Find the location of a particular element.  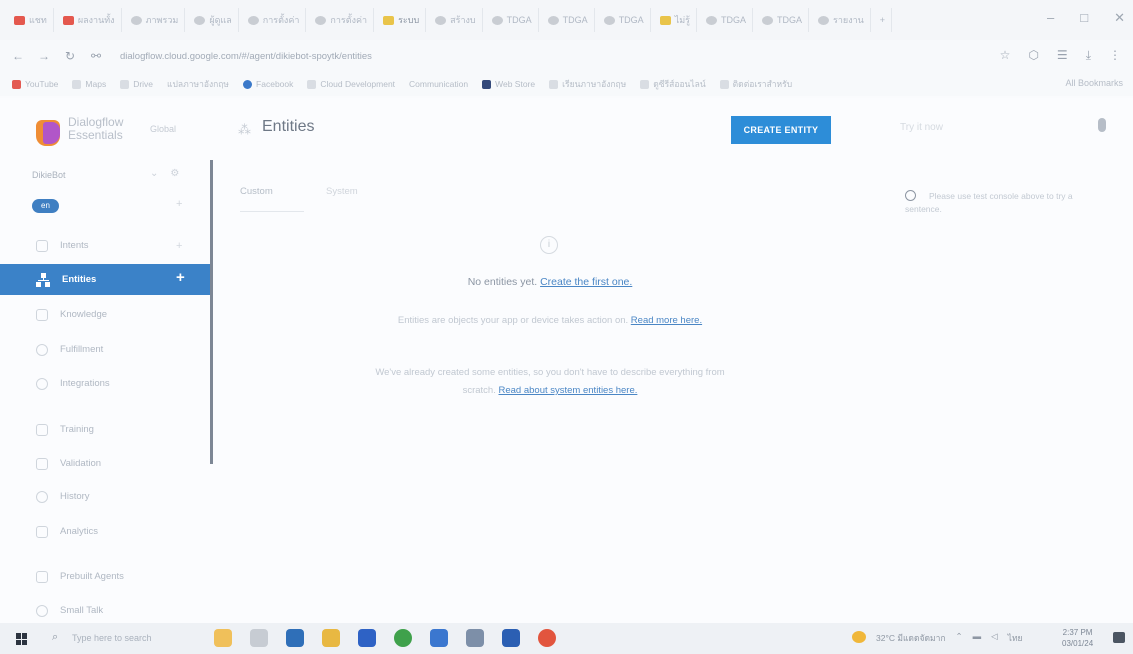

sidebar-item-knowledge: Knowledge is located at coordinates (106, 314).